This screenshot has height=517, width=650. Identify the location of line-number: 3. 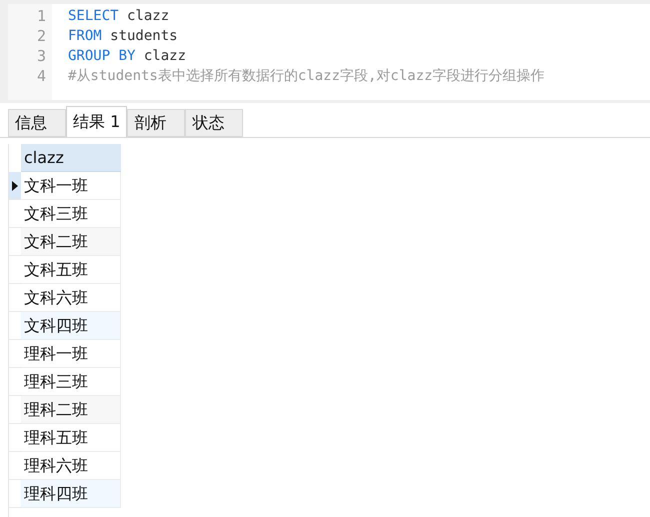
(41, 56).